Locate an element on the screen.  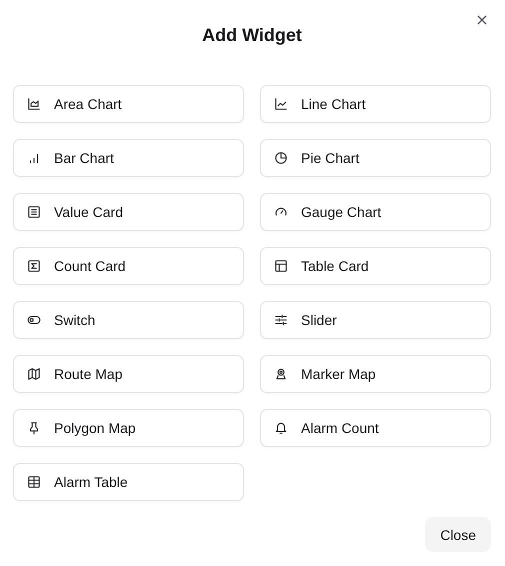
widget-option: Count Card is located at coordinates (128, 266).